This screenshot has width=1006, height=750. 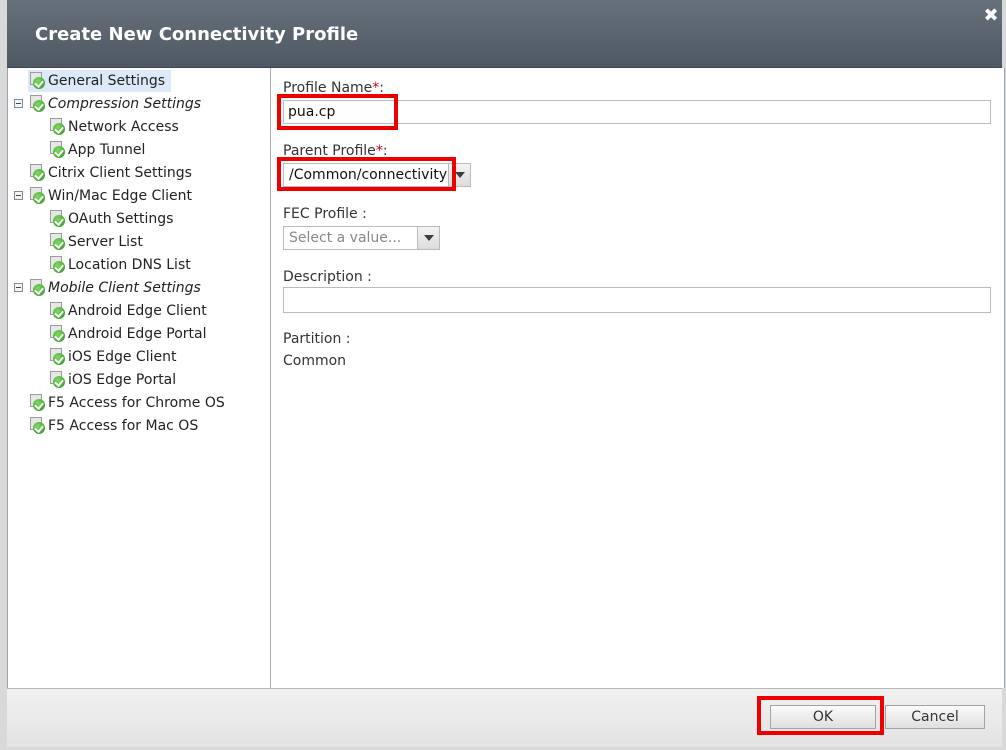 I want to click on tree-item: Server List, so click(x=139, y=242).